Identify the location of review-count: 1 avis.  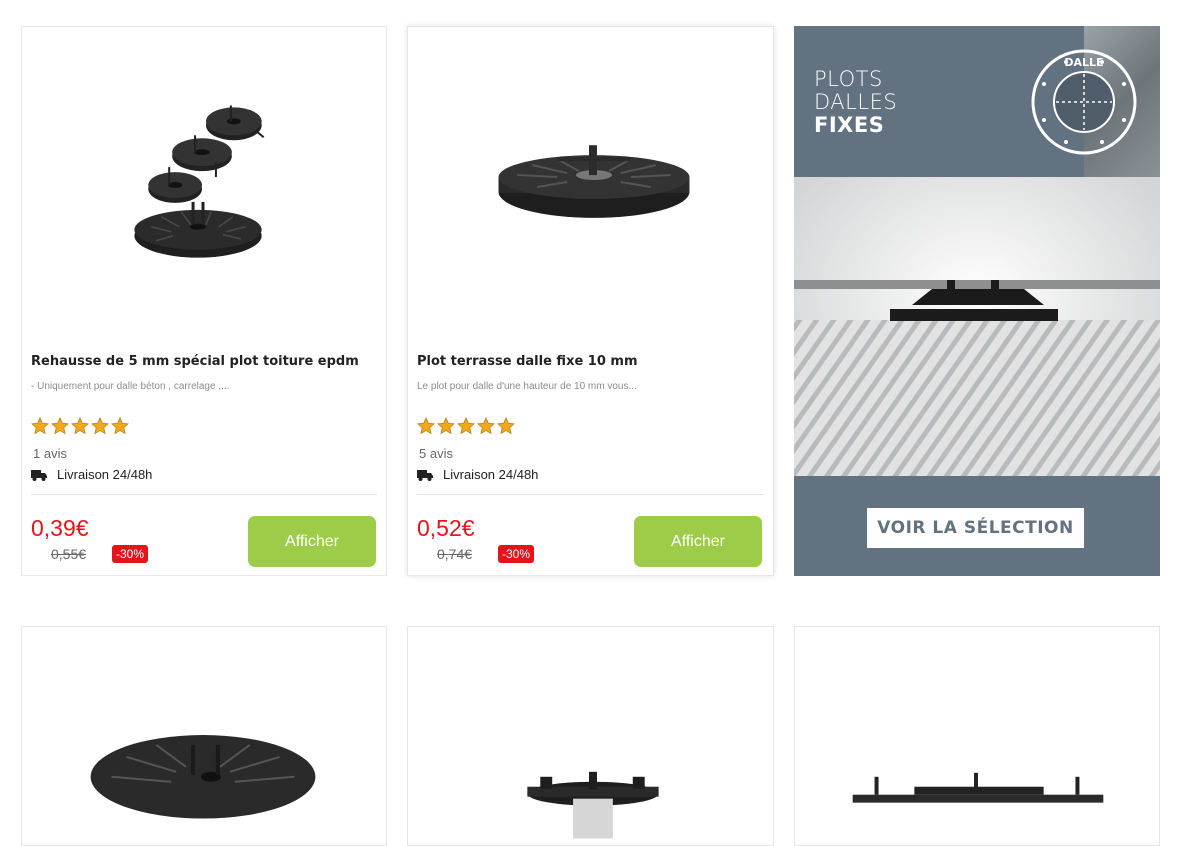
(50, 453).